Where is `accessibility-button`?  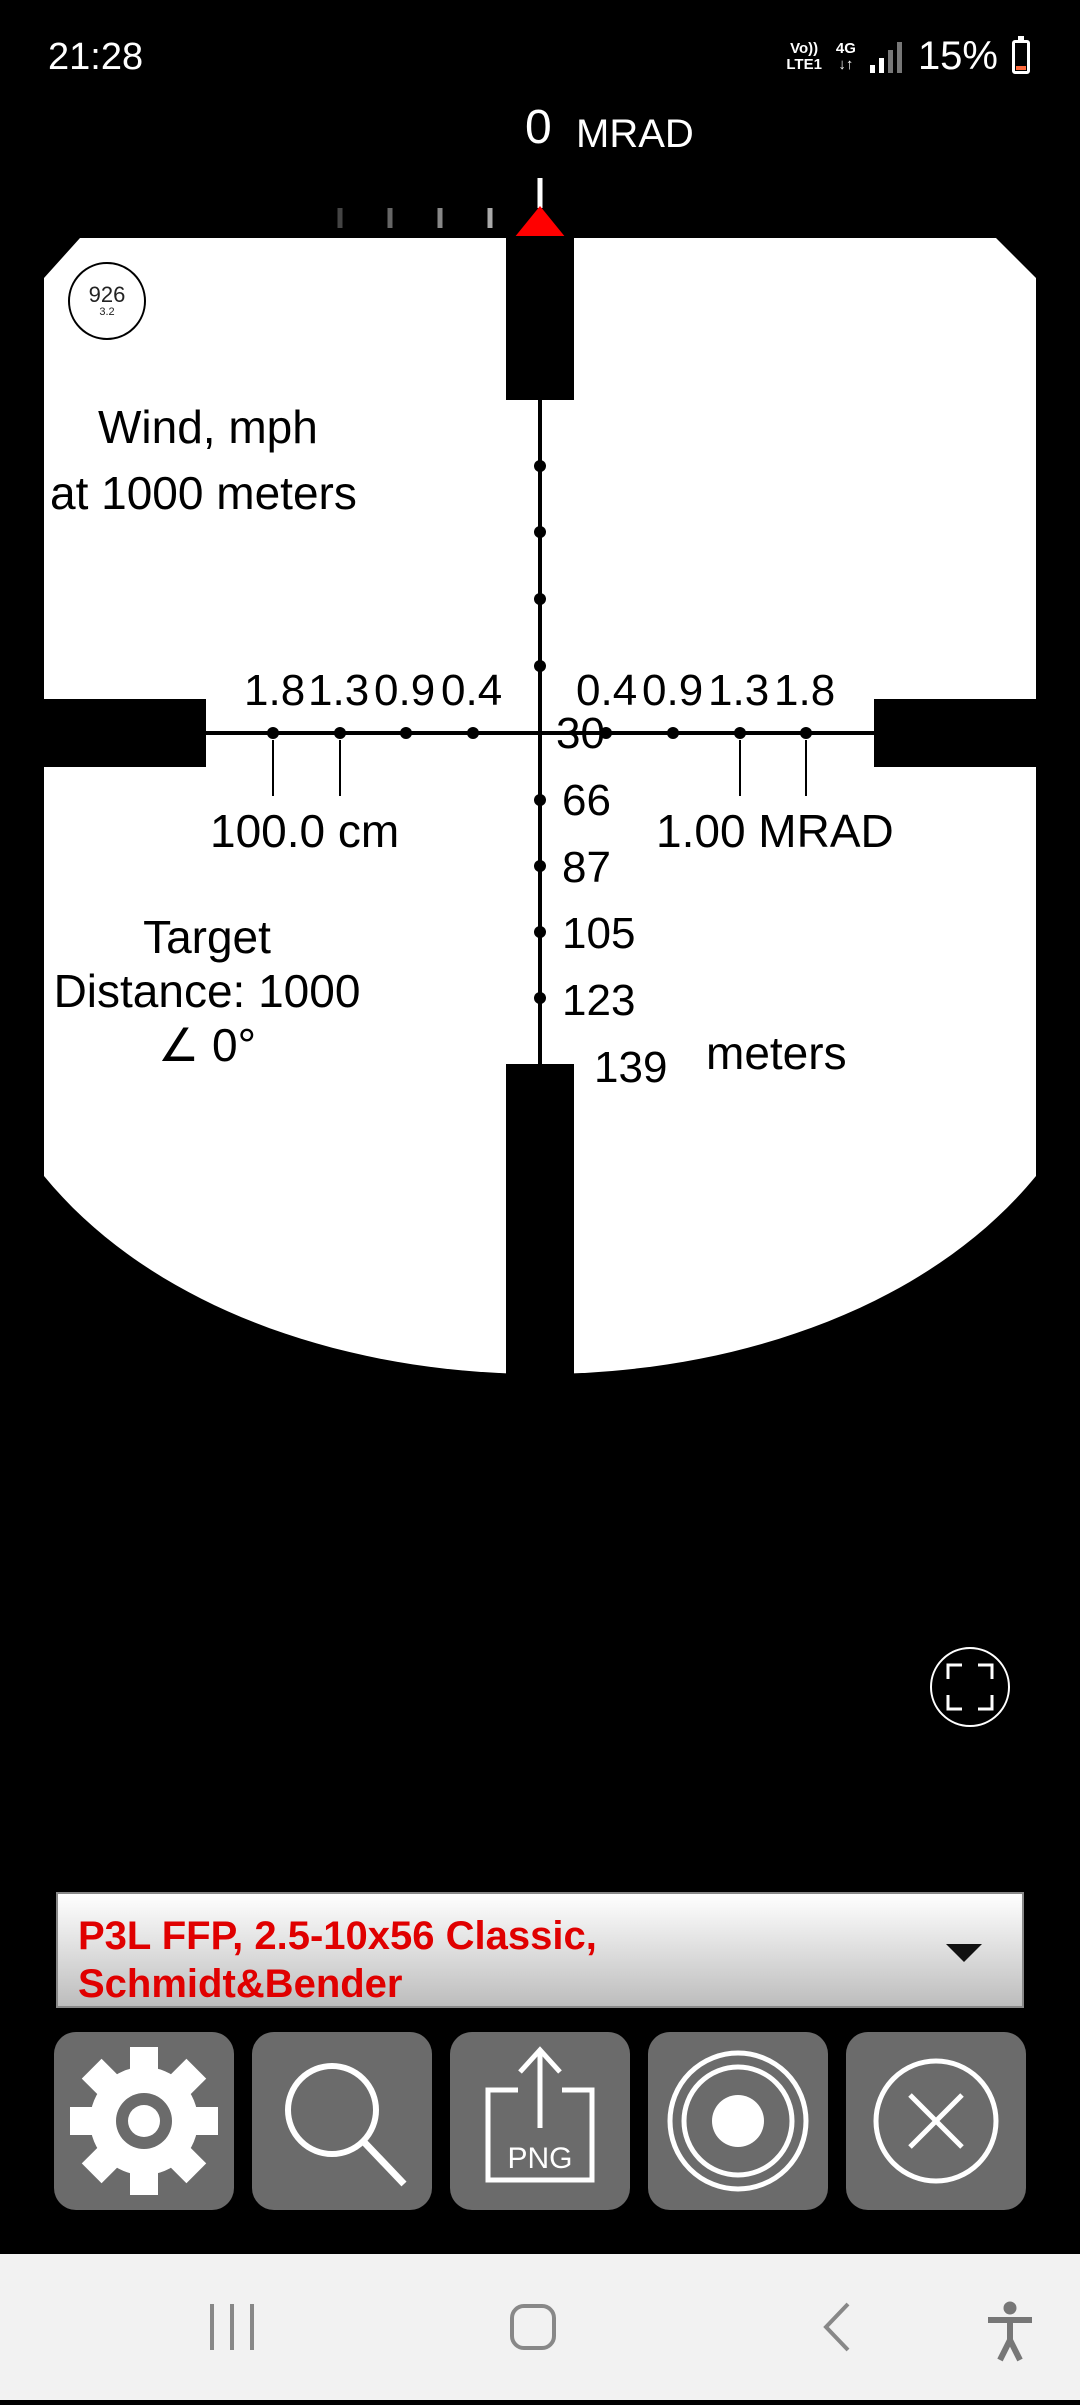 accessibility-button is located at coordinates (1010, 2330).